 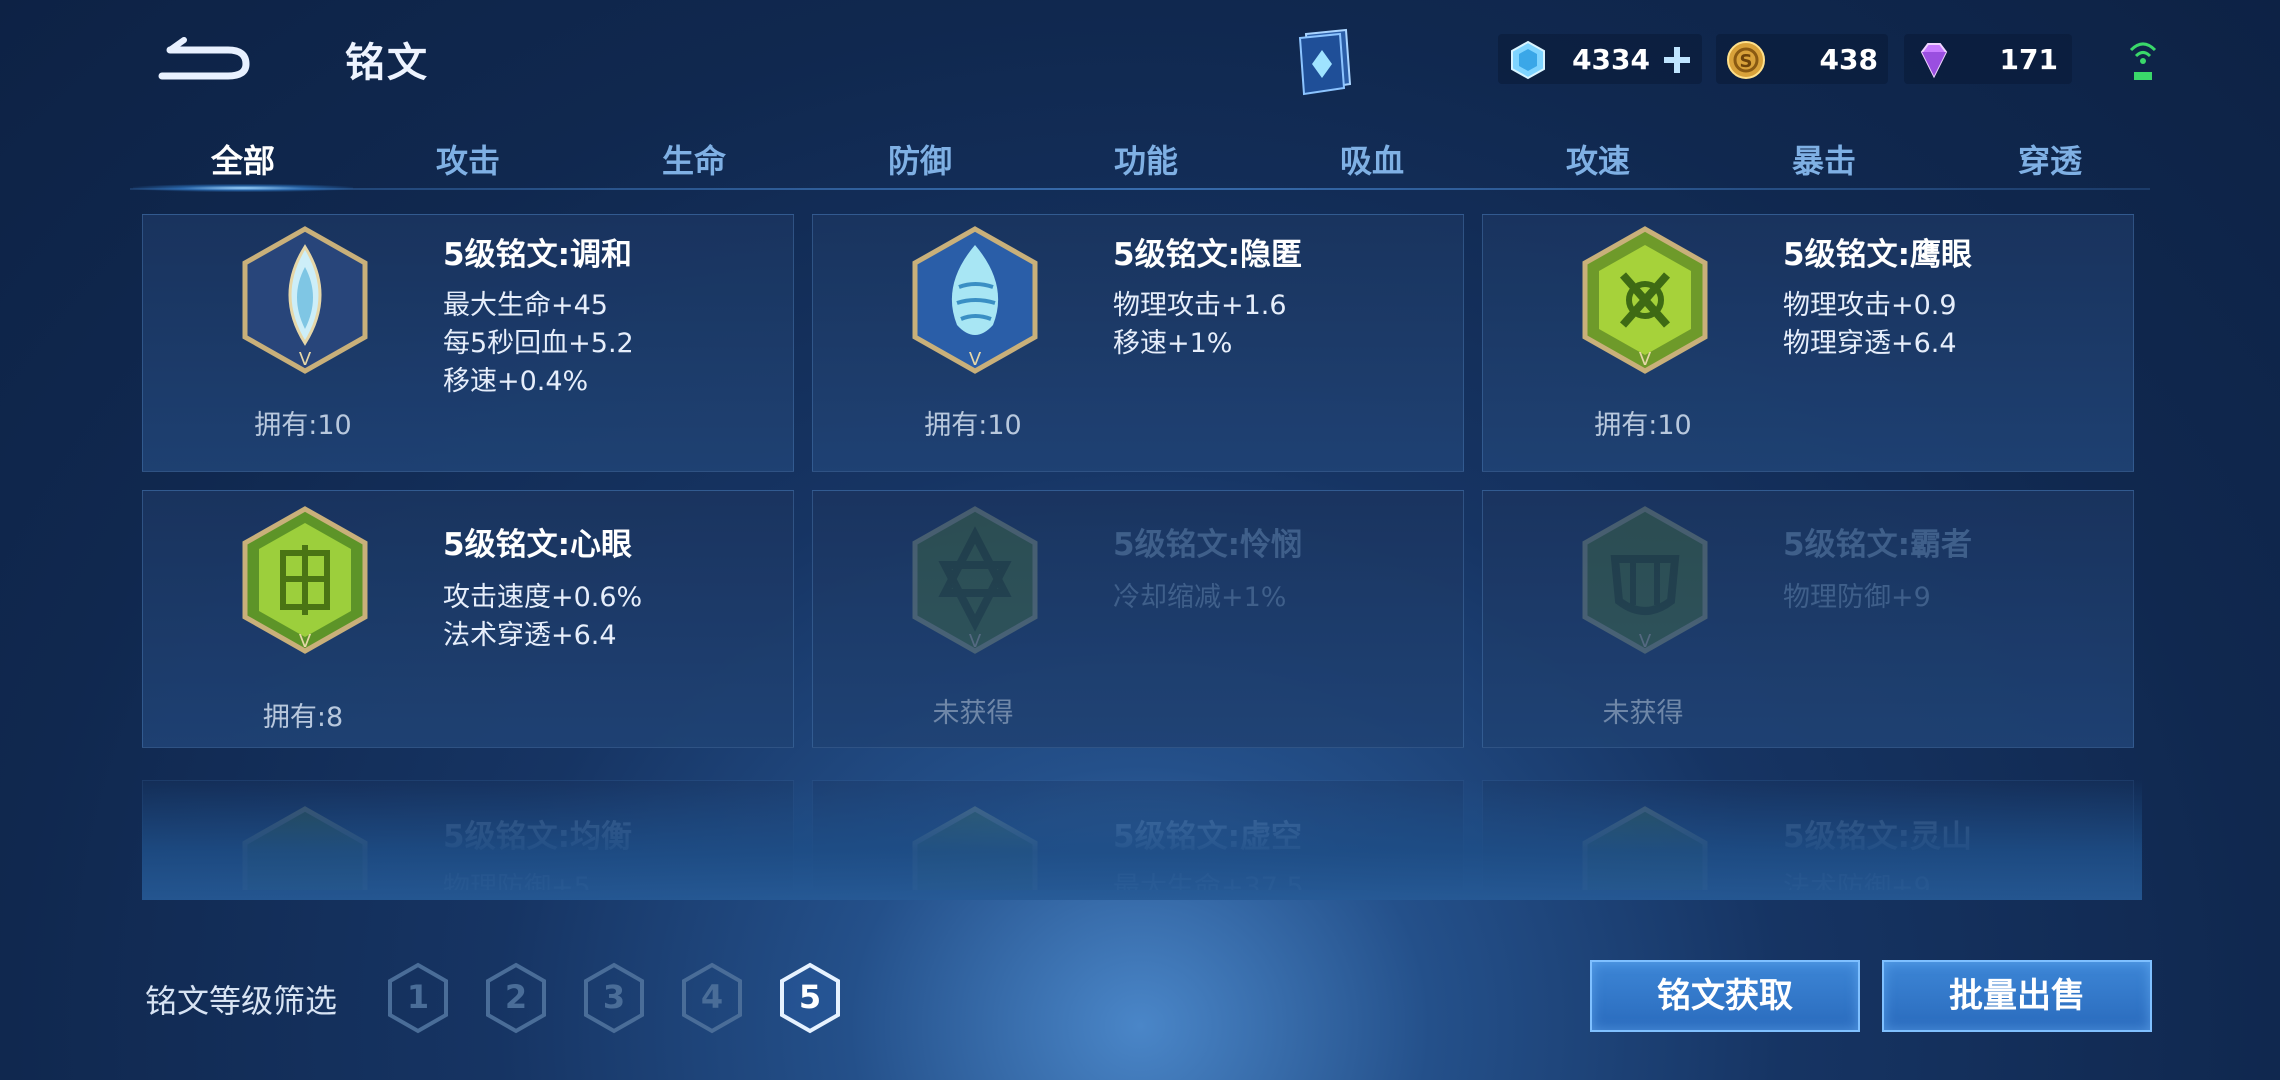 I want to click on level-filter-3: 3, so click(x=614, y=998).